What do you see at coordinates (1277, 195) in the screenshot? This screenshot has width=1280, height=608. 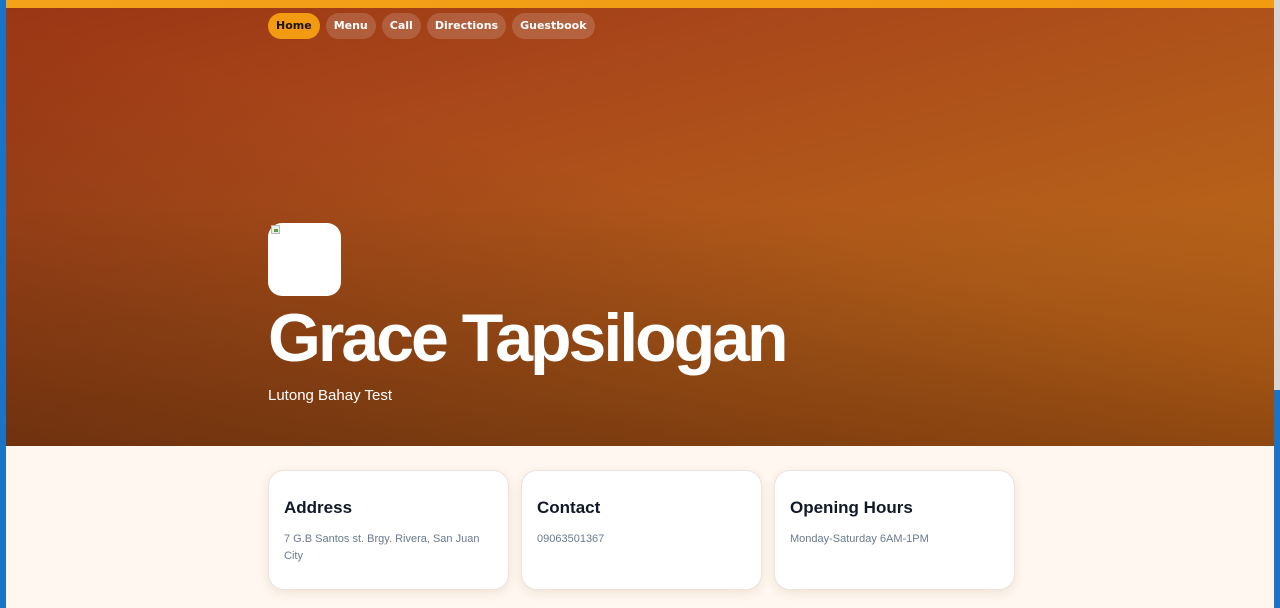 I see `vertical-scrollbar` at bounding box center [1277, 195].